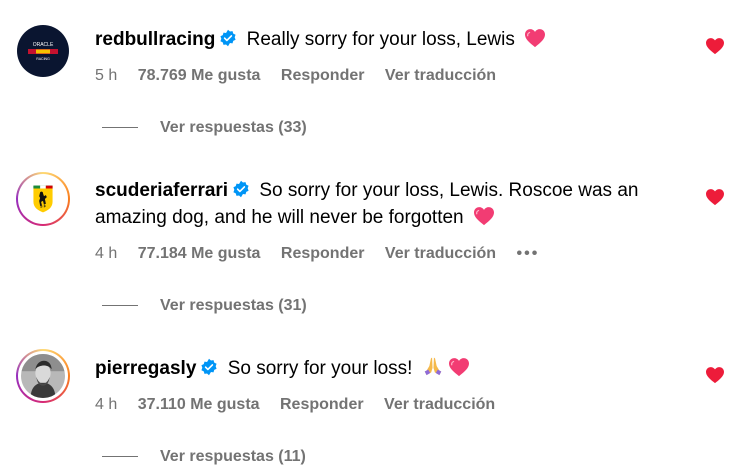  I want to click on comment-body: pierregasly So sorry for your loss!, so click(386, 368).